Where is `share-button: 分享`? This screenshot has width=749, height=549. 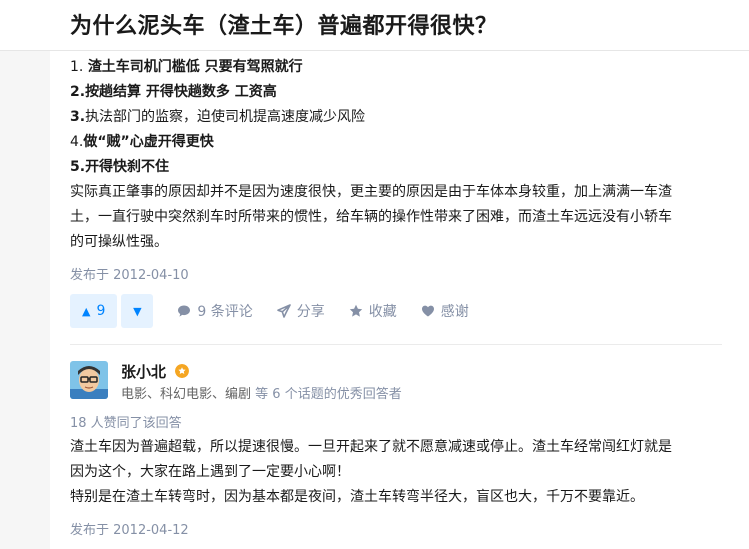 share-button: 分享 is located at coordinates (300, 311).